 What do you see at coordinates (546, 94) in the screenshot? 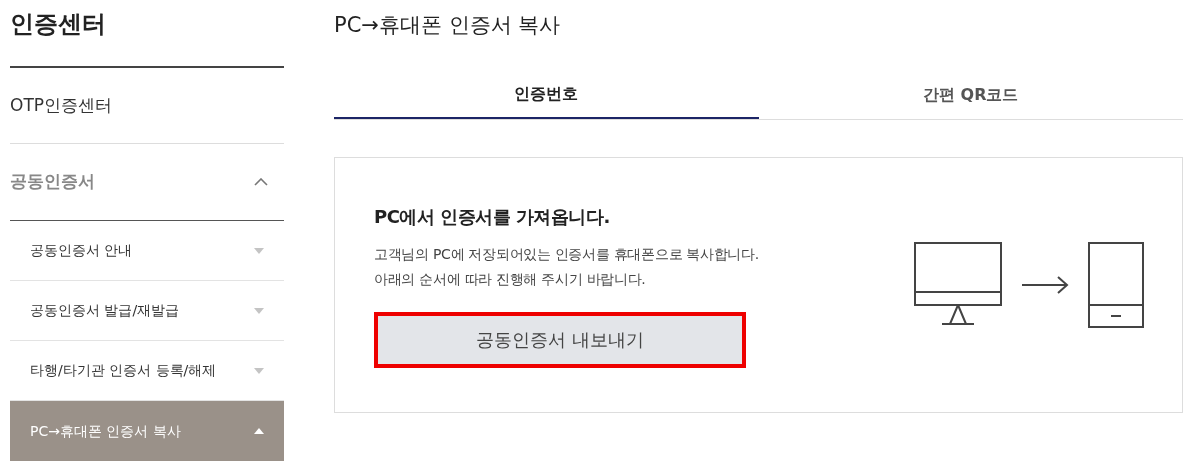
I see `tab: 인증번호` at bounding box center [546, 94].